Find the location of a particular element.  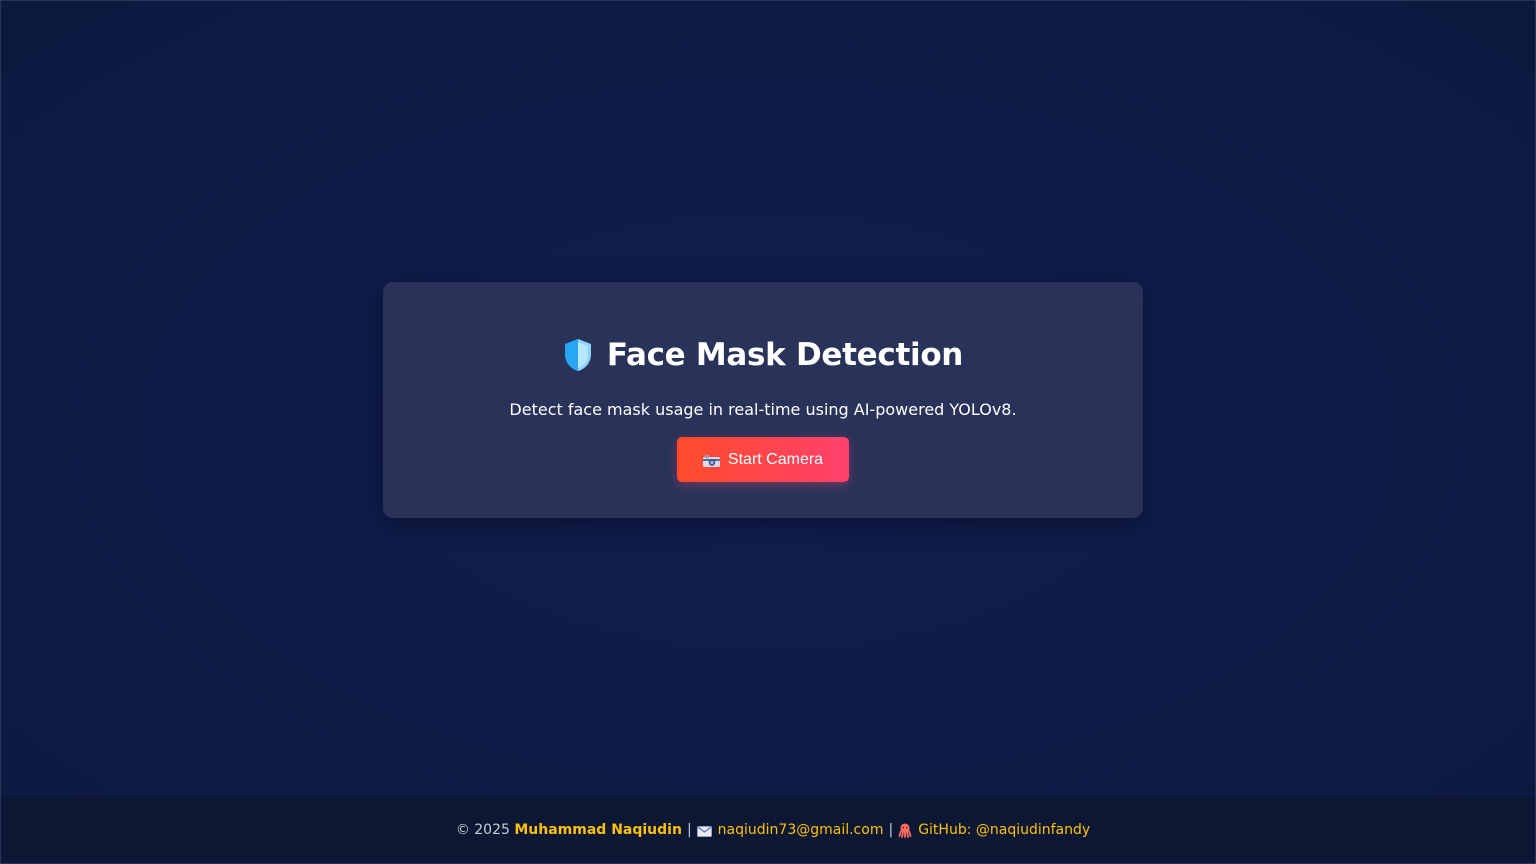

author-name: Muhammad Naqiudin is located at coordinates (598, 830).